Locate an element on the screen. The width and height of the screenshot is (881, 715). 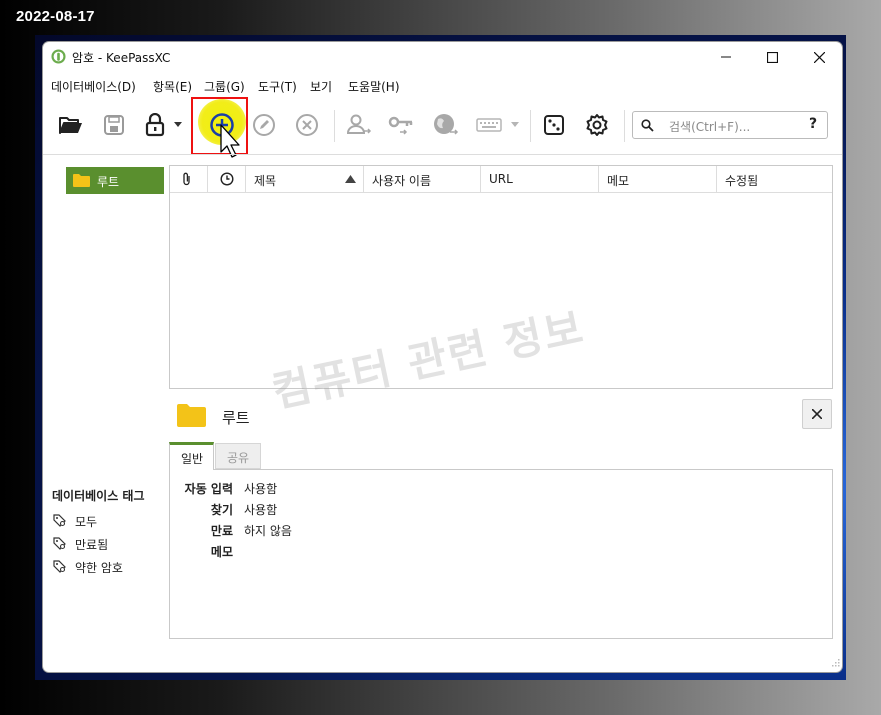
autotype-dropdown-button is located at coordinates (515, 125).